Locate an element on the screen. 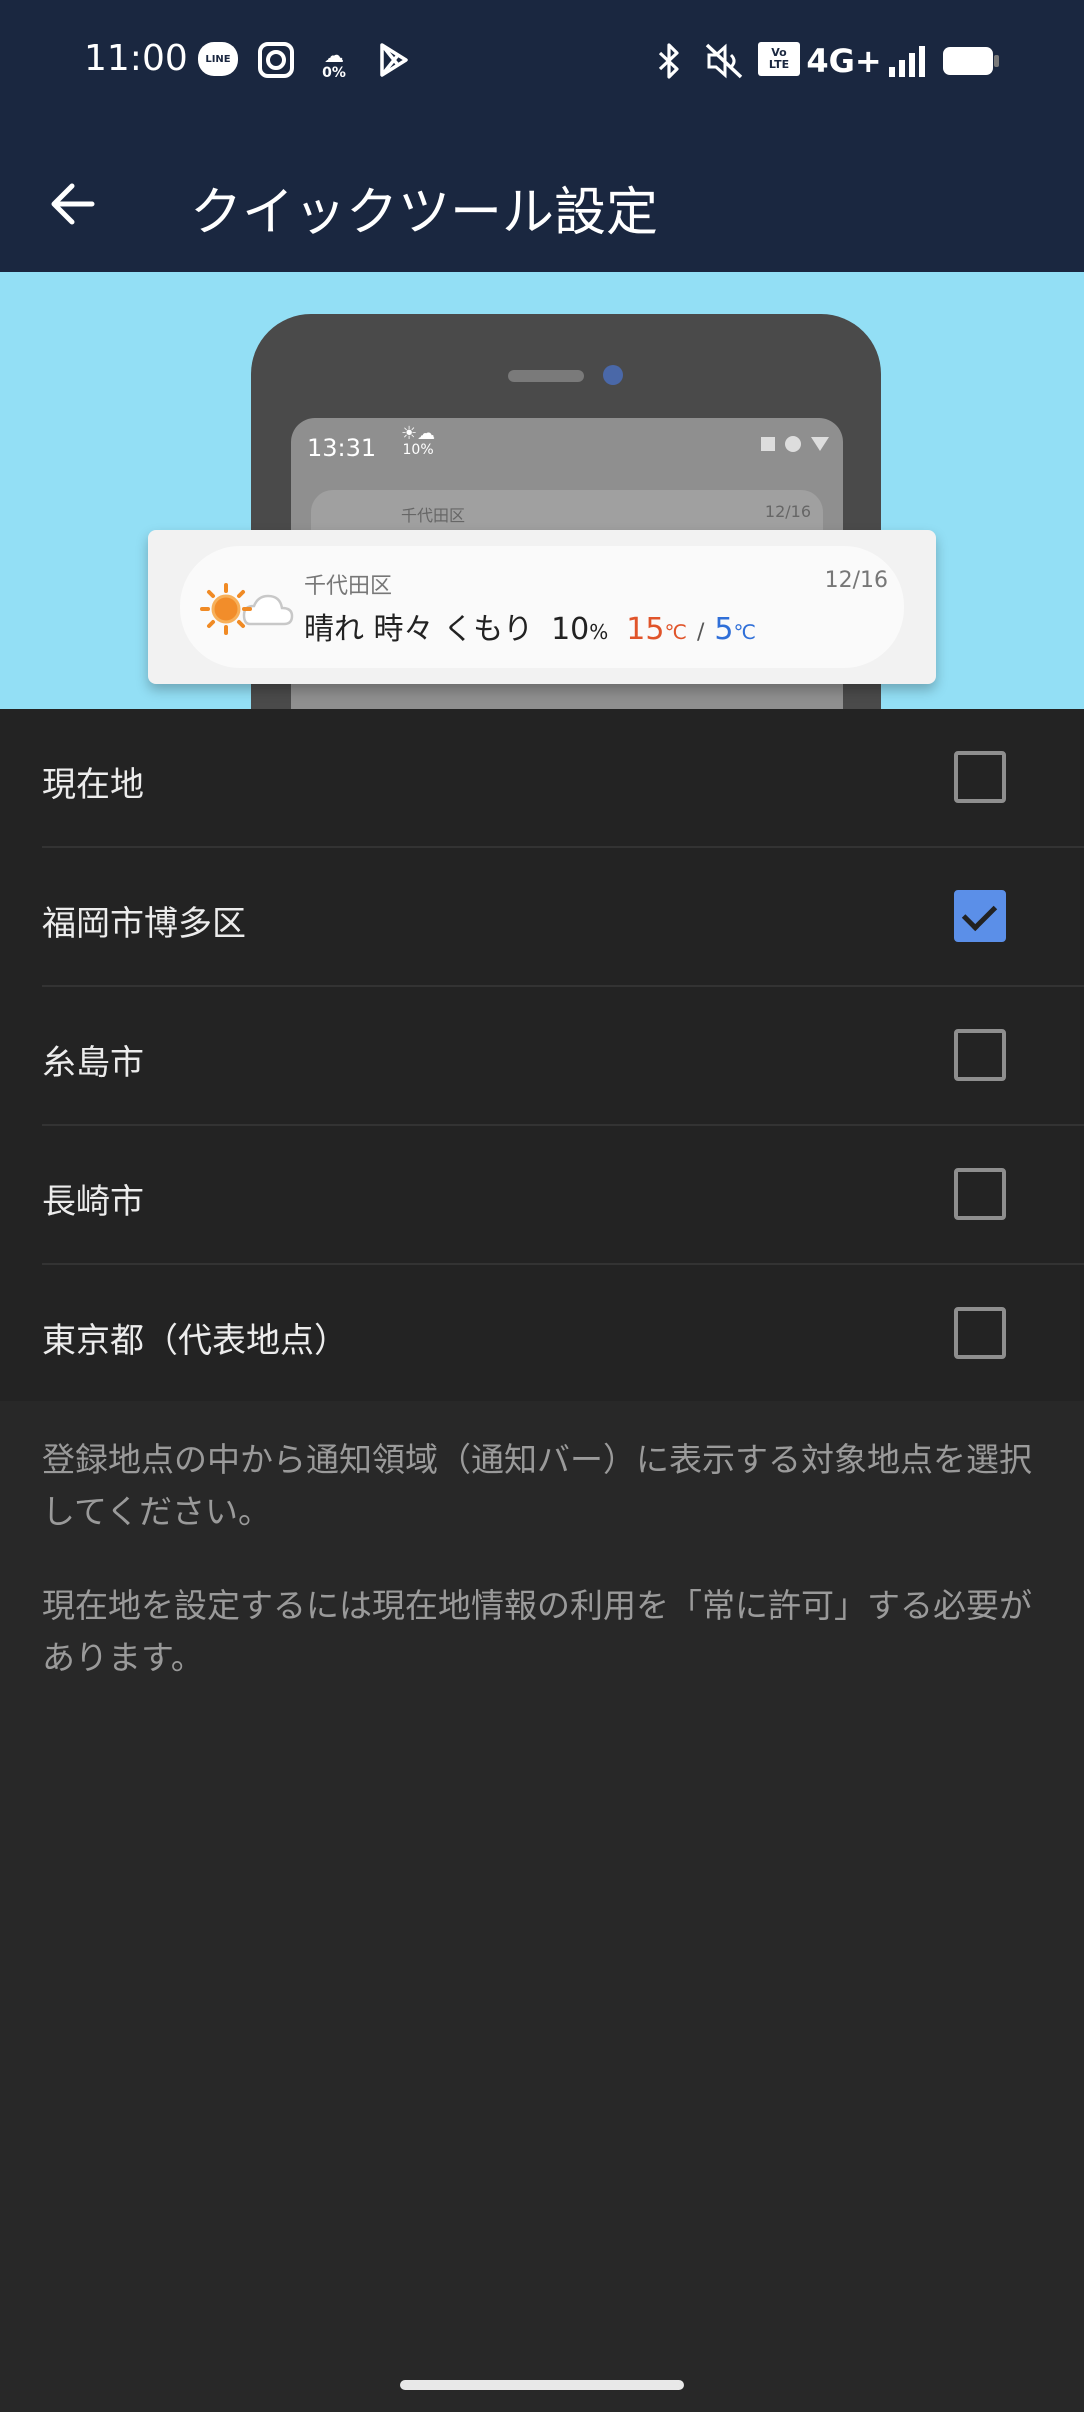  location-label: 東京都（代表地点） is located at coordinates (195, 1341).